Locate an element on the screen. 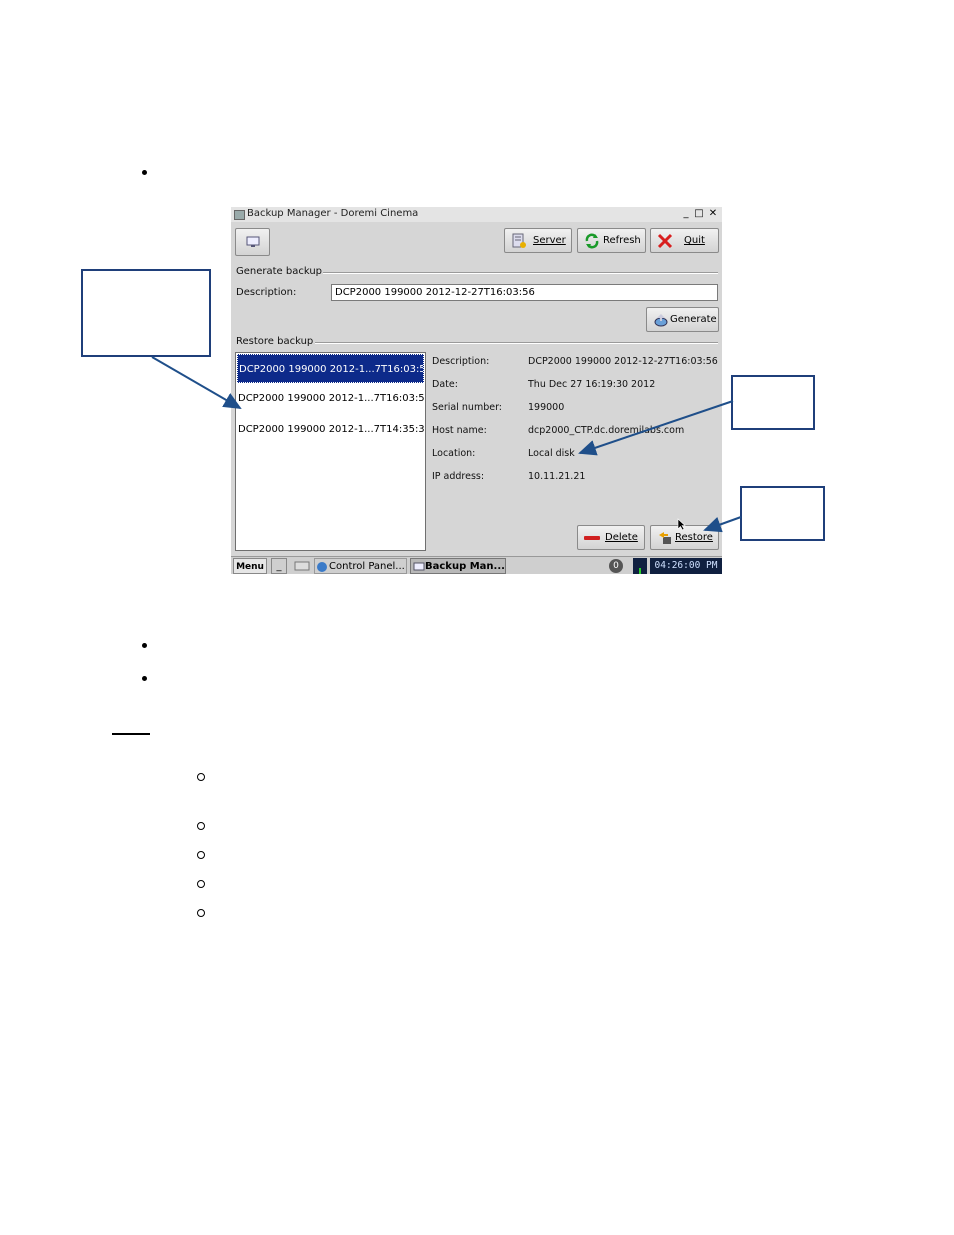 The image size is (954, 1235). minimize-button: _ is located at coordinates (686, 214).